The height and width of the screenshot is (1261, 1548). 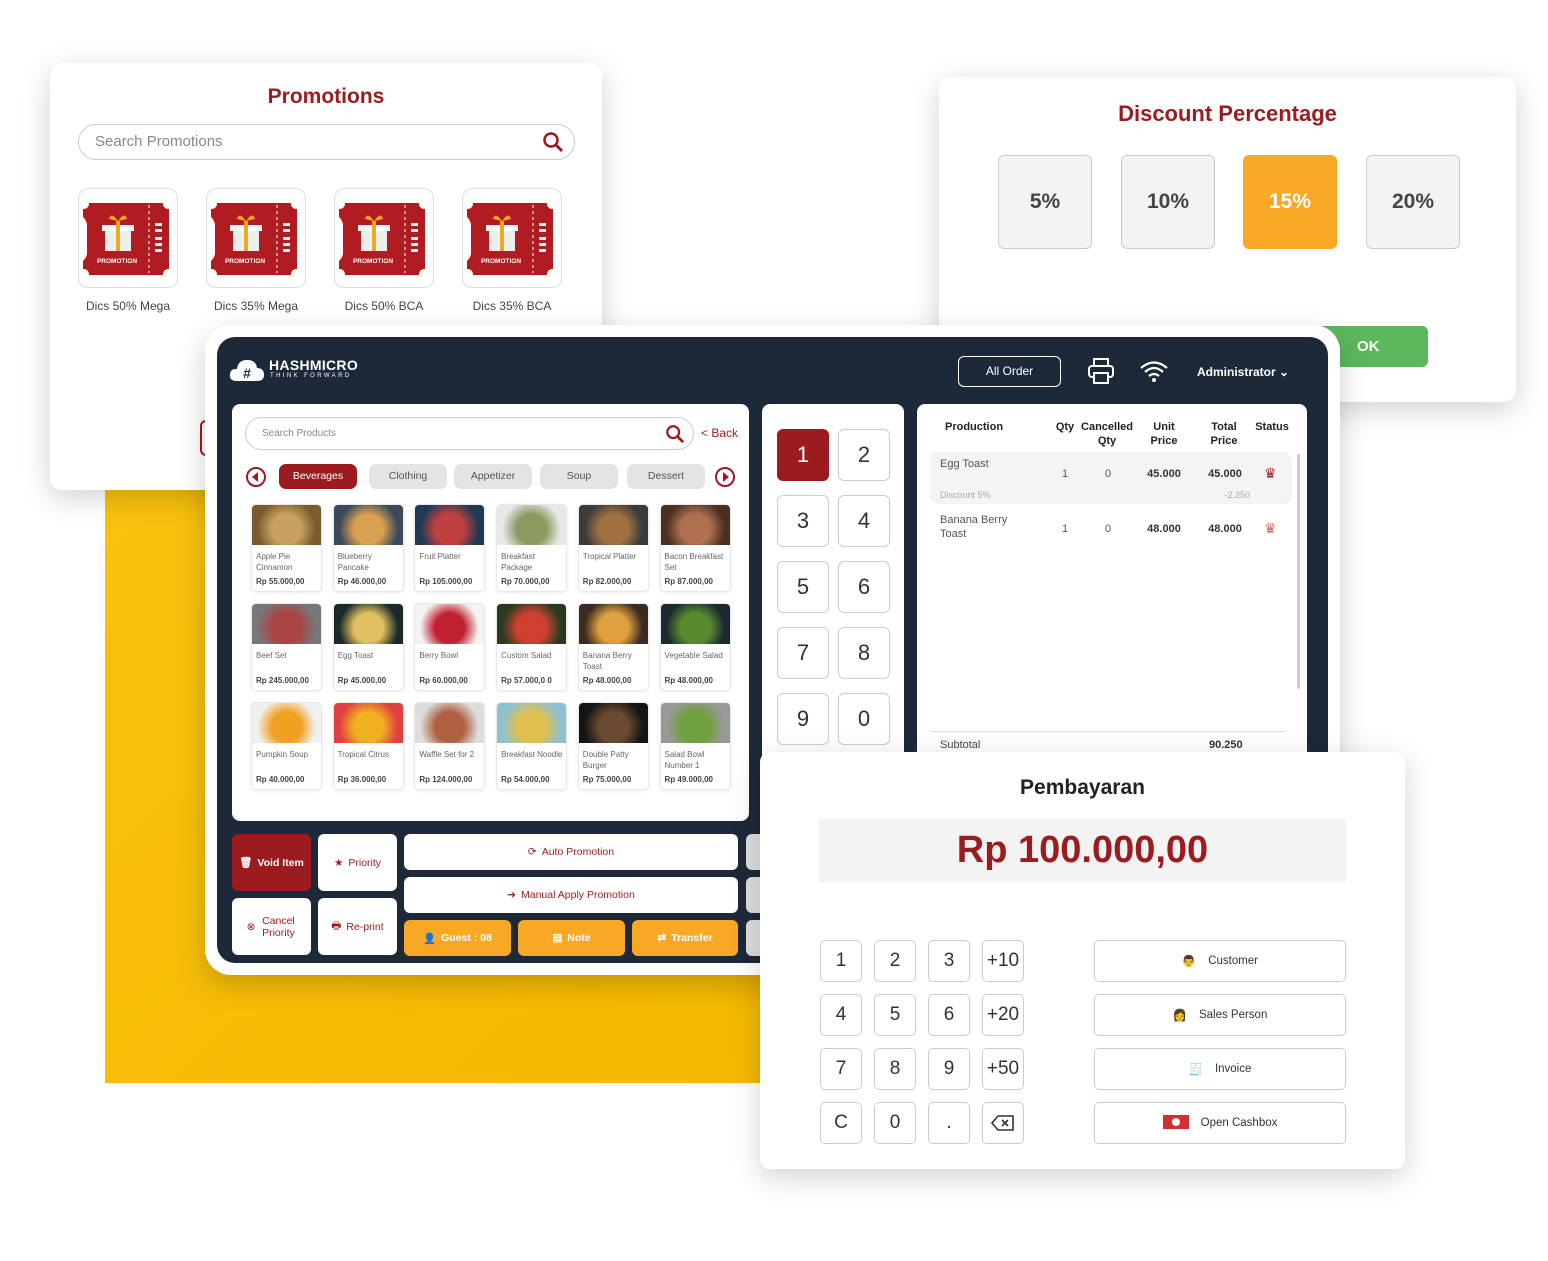 What do you see at coordinates (357, 862) in the screenshot?
I see `priority-button: ★ Priority` at bounding box center [357, 862].